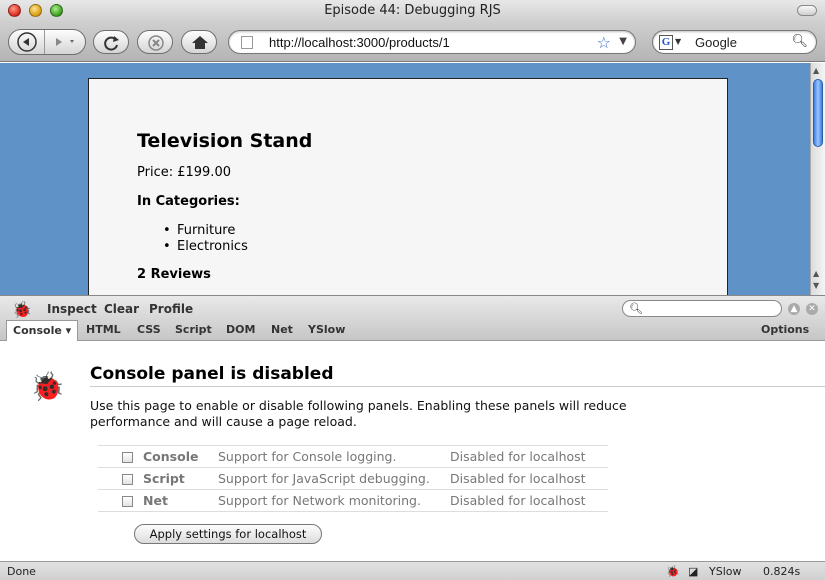 The image size is (825, 580). I want to click on stop-icon, so click(156, 43).